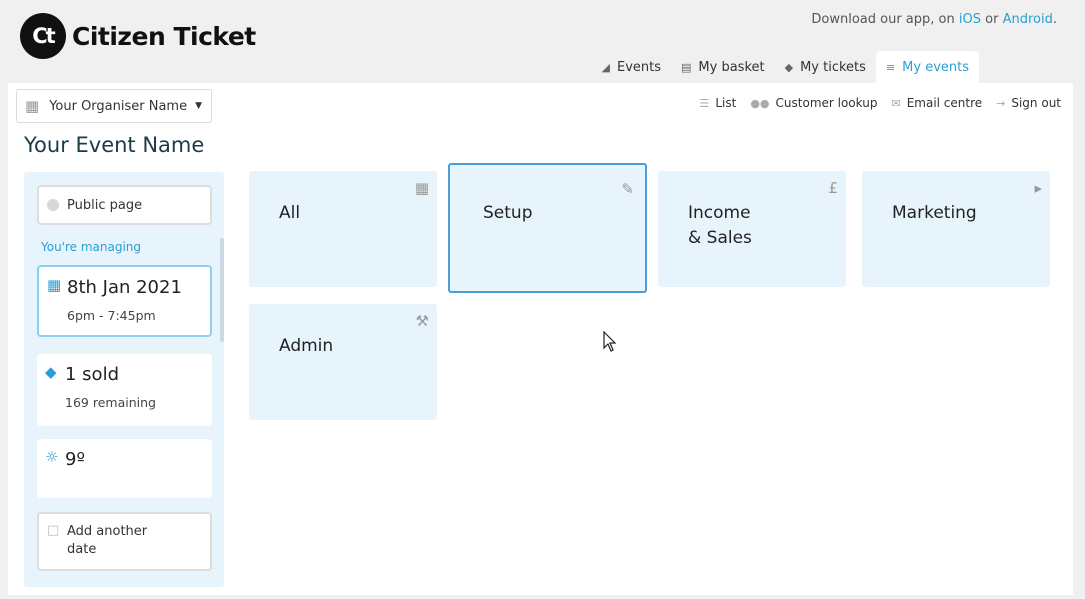 Image resolution: width=1085 pixels, height=599 pixels. Describe the element at coordinates (343, 229) in the screenshot. I see `tile-all: ▦ All` at that location.